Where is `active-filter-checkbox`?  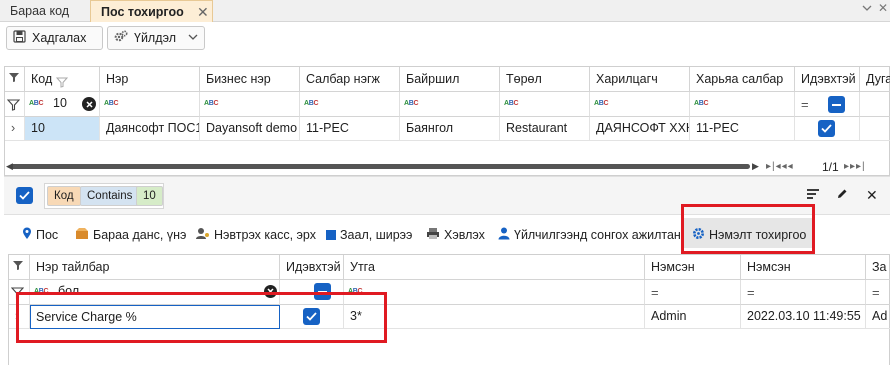
active-filter-checkbox is located at coordinates (836, 104).